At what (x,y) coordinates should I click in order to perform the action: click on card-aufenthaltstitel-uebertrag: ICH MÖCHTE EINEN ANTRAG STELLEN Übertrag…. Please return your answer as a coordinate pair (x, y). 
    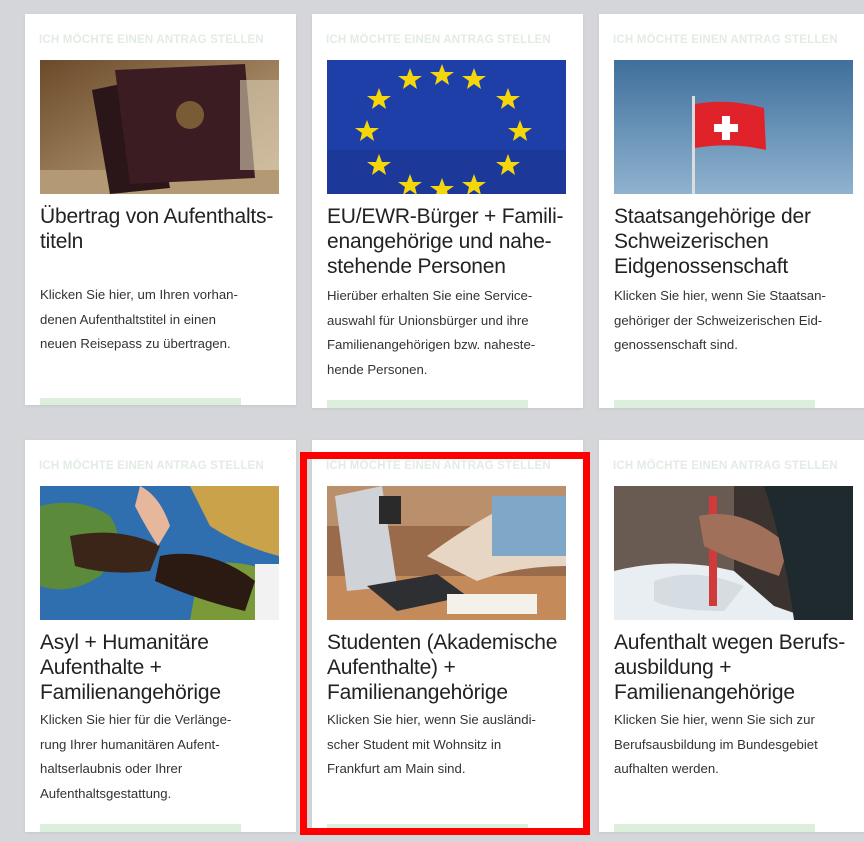
    Looking at the image, I should click on (160, 209).